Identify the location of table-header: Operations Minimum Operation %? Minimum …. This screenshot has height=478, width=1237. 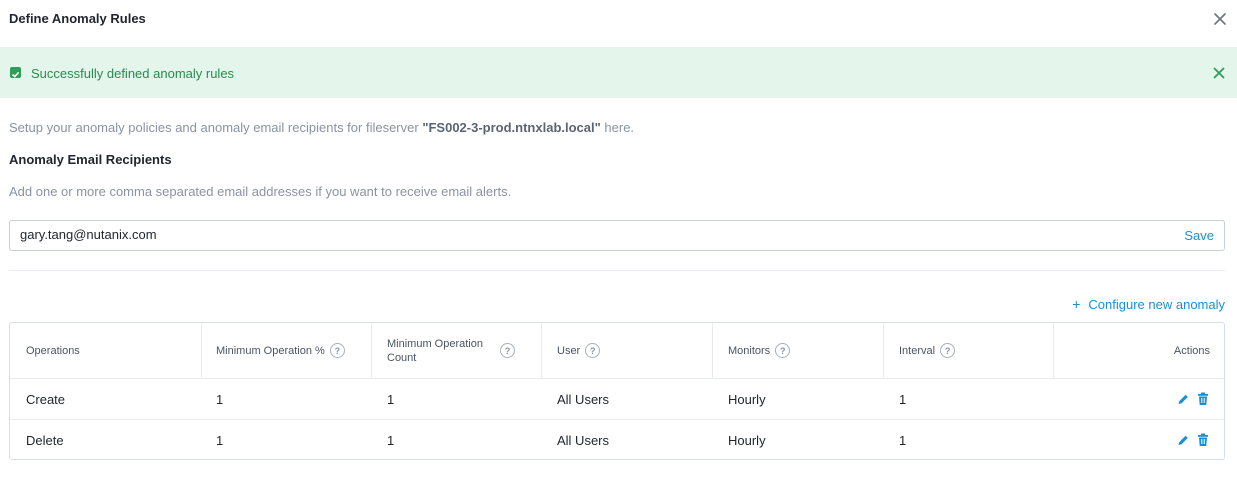
(617, 351).